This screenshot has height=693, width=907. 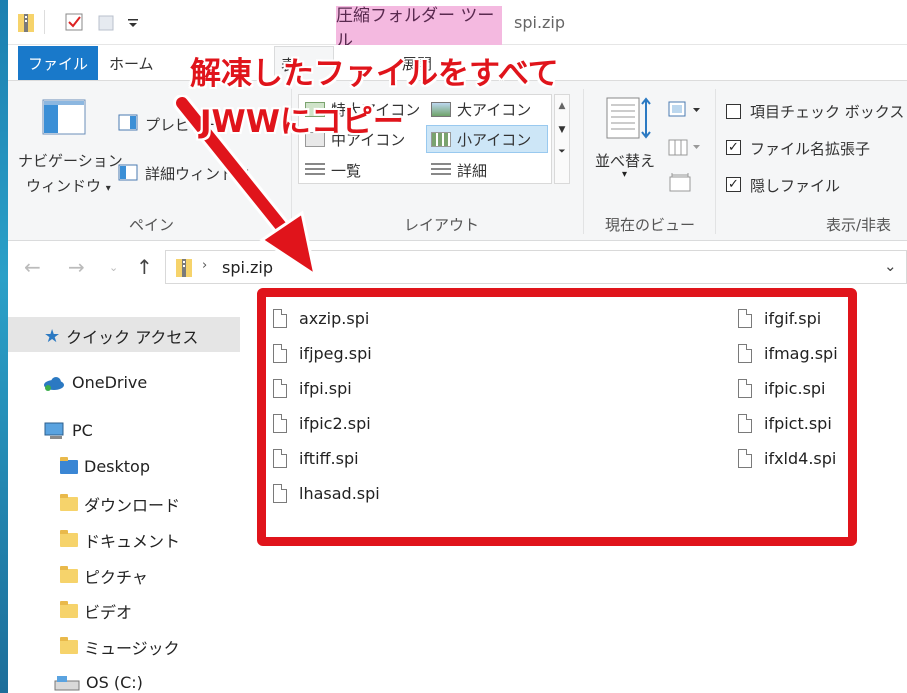 I want to click on hidden-items-label: 隠しファイル, so click(x=795, y=185).